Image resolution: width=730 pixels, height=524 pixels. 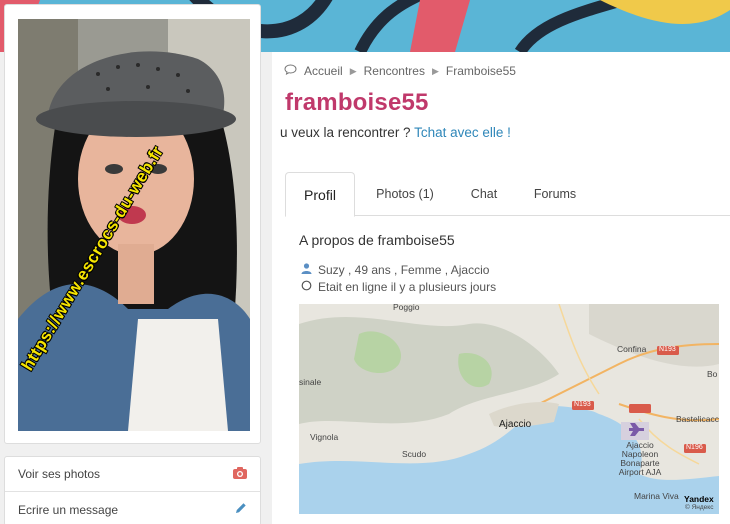 I want to click on map-yandex-logo: Yandex, so click(x=699, y=499).